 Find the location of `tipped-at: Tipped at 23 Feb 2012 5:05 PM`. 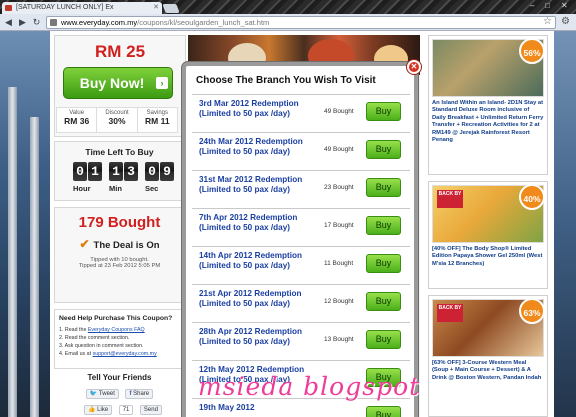

tipped-at: Tipped at 23 Feb 2012 5:05 PM is located at coordinates (119, 266).